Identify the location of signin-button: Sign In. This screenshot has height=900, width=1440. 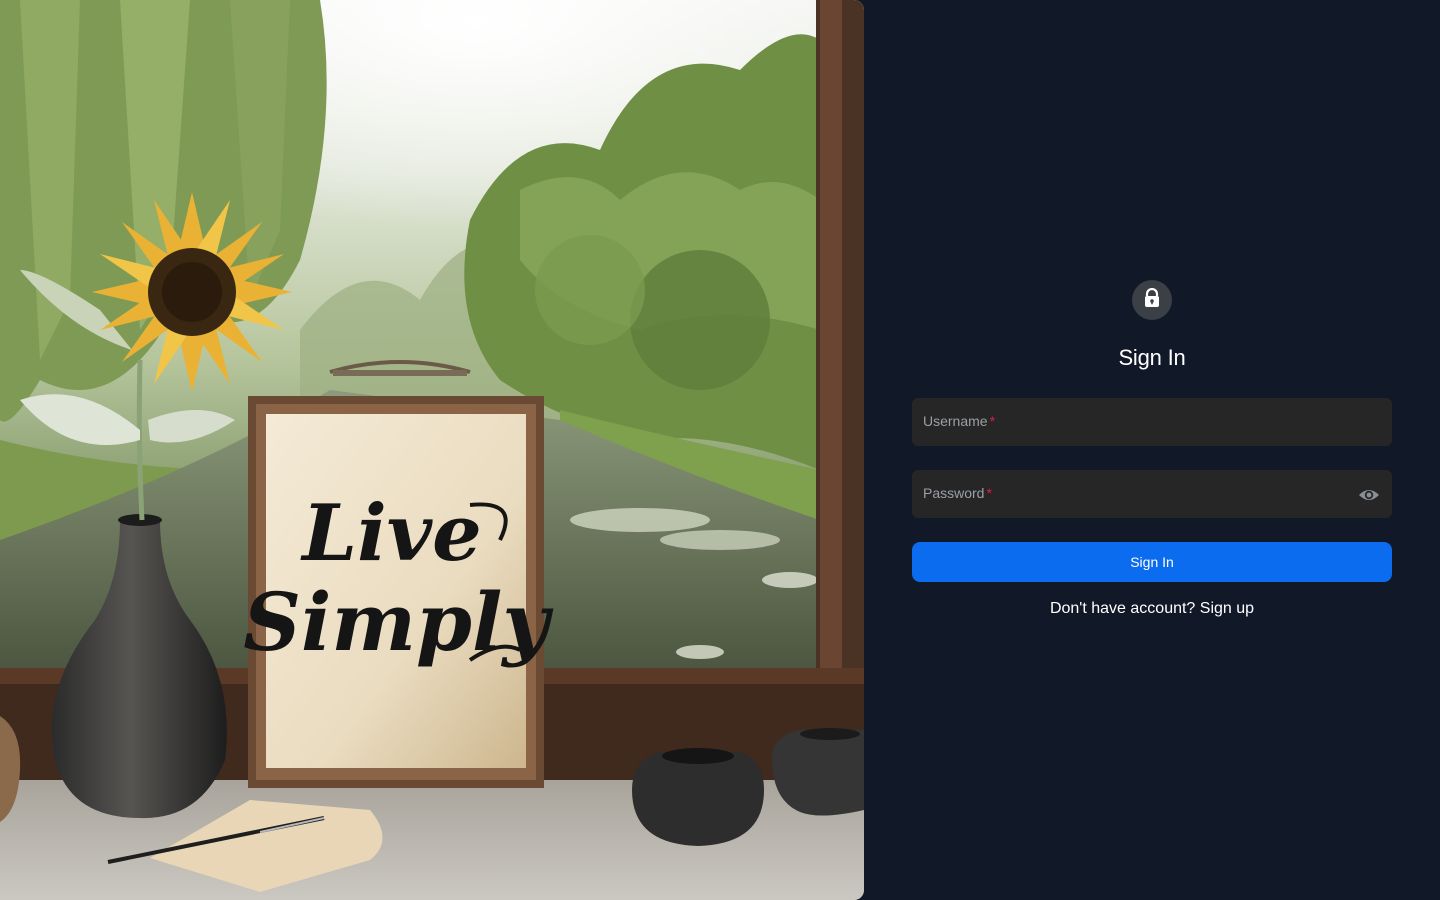
(1152, 562).